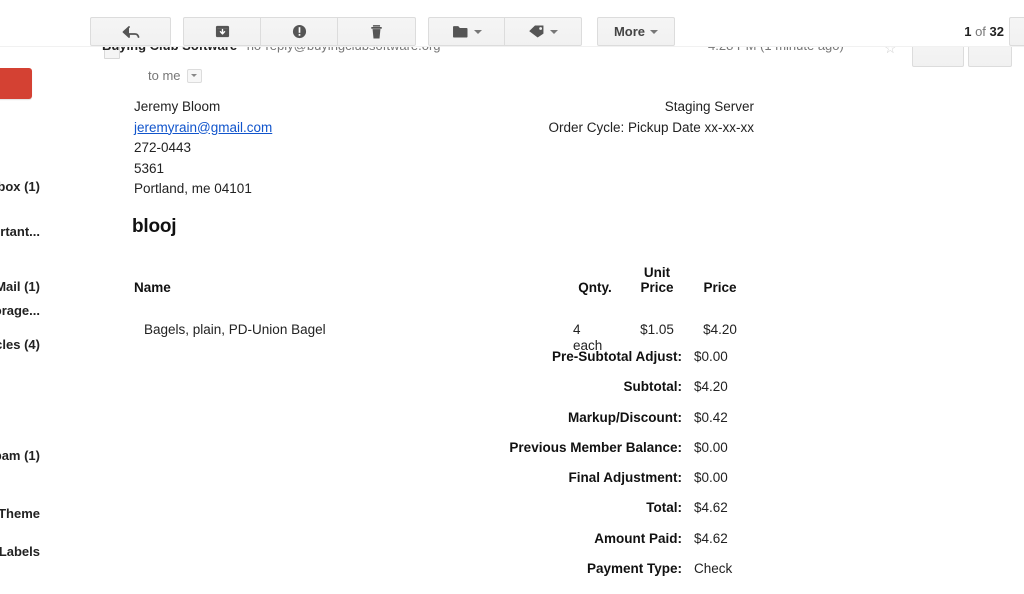 The image size is (1024, 594). What do you see at coordinates (980, 31) in the screenshot?
I see `pager-of: of` at bounding box center [980, 31].